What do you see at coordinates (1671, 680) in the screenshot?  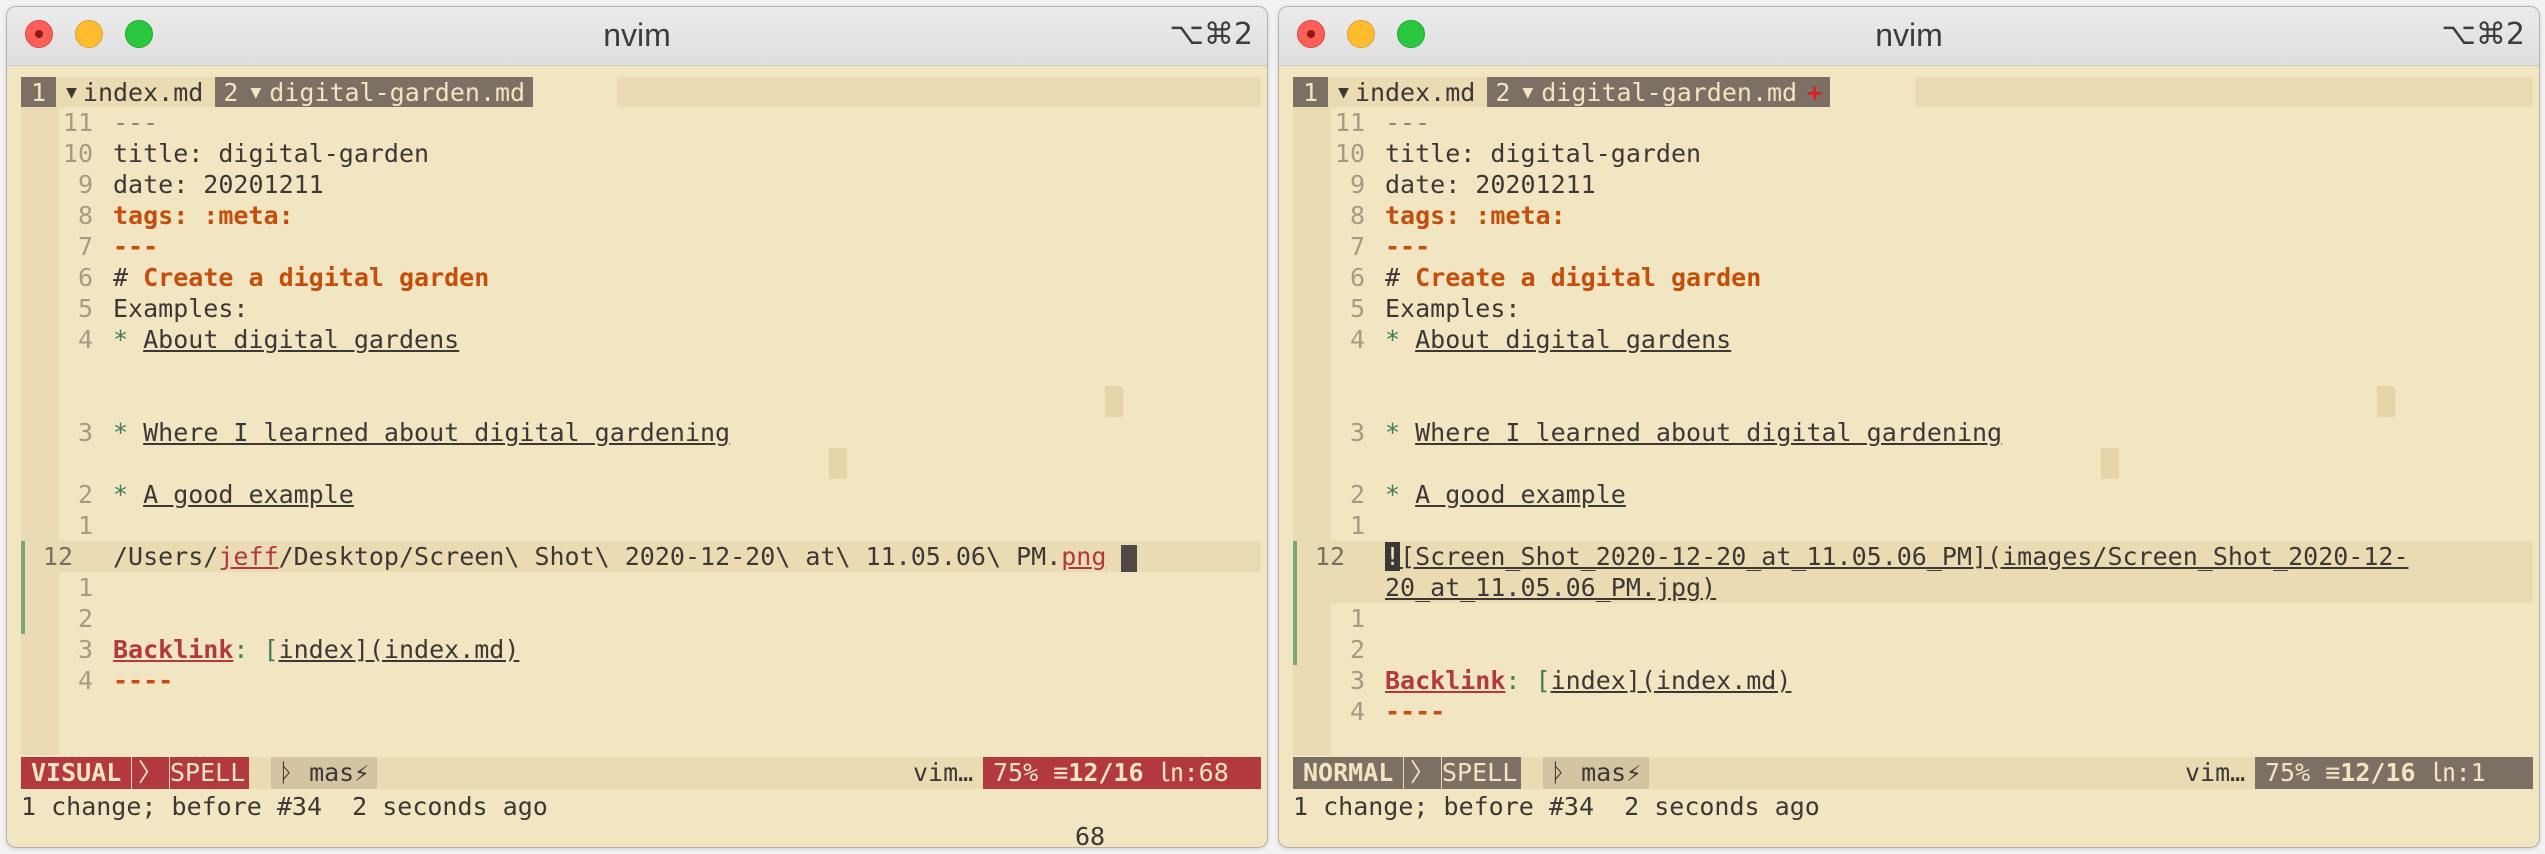 I see `link-text: index](index.md)` at bounding box center [1671, 680].